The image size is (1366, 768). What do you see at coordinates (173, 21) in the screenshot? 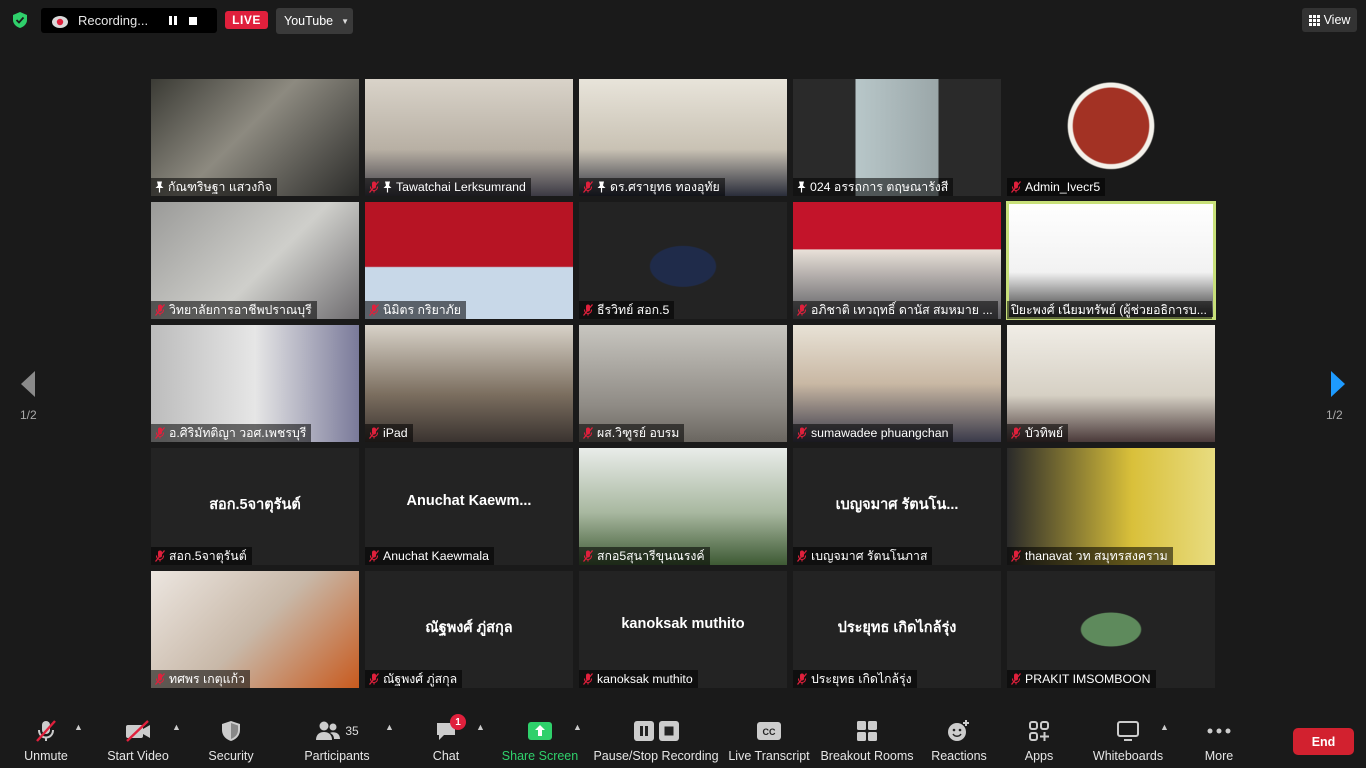
I see `pause-recording-button` at bounding box center [173, 21].